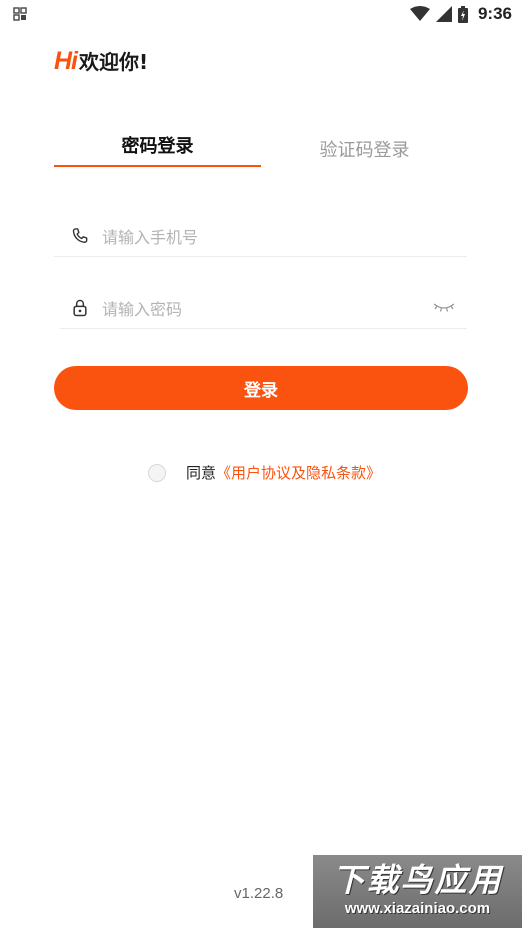 The width and height of the screenshot is (522, 928). What do you see at coordinates (80, 235) in the screenshot?
I see `phone-icon` at bounding box center [80, 235].